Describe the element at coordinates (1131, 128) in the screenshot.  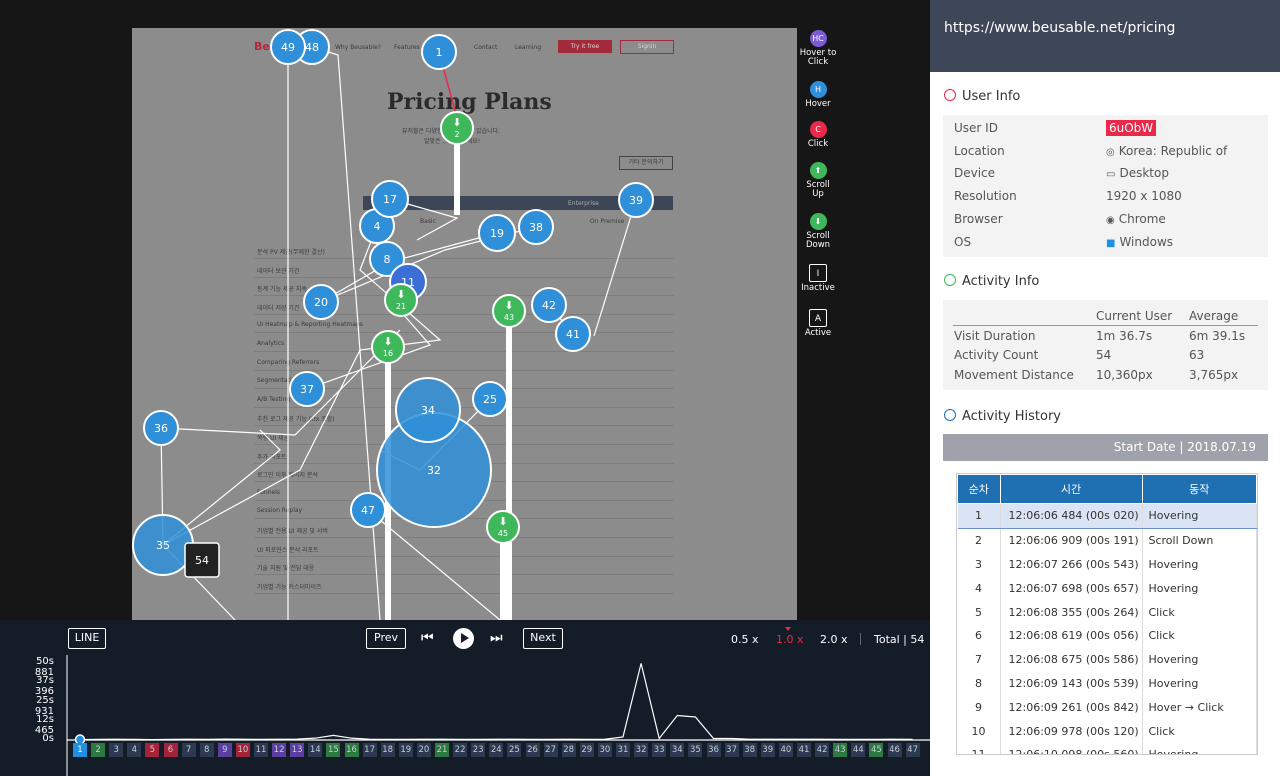
I see `user-id-badge: 6uObW` at that location.